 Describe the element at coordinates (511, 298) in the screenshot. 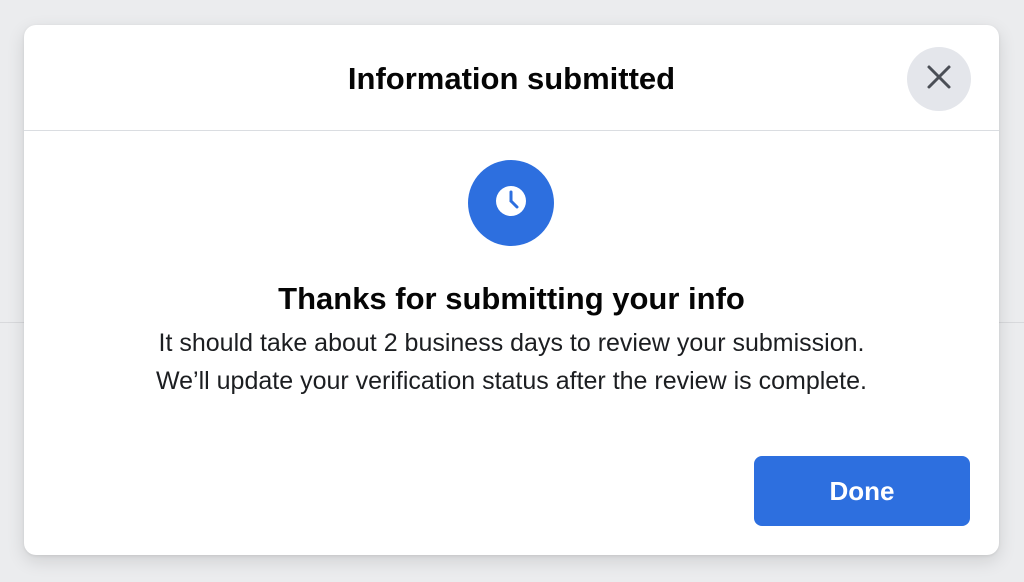

I see `confirmation-heading: Thanks for submitting your info` at that location.